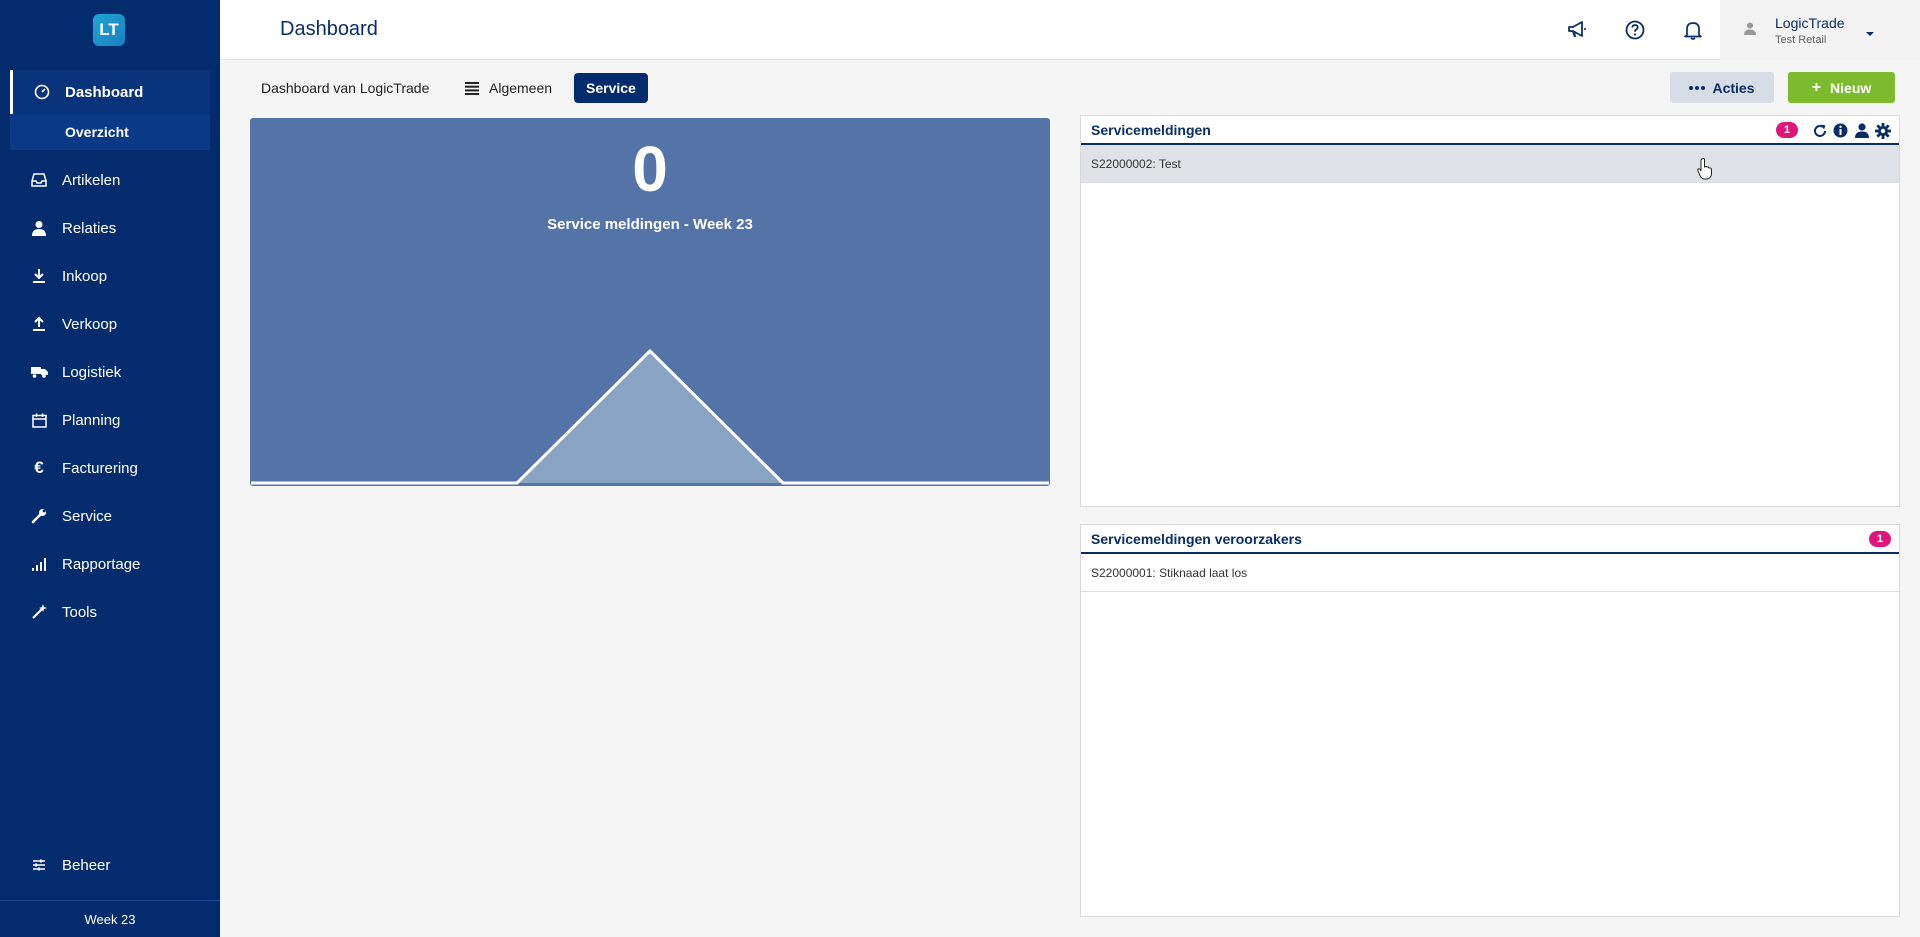 Image resolution: width=1920 pixels, height=937 pixels. I want to click on sidebar-item-label: Dashboard, so click(104, 92).